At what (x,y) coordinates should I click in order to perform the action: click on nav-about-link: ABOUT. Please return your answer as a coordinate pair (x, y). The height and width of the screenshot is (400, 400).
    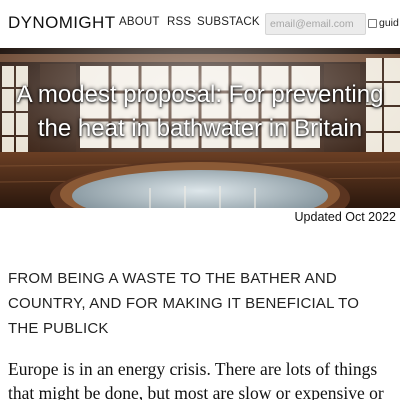
    Looking at the image, I should click on (139, 22).